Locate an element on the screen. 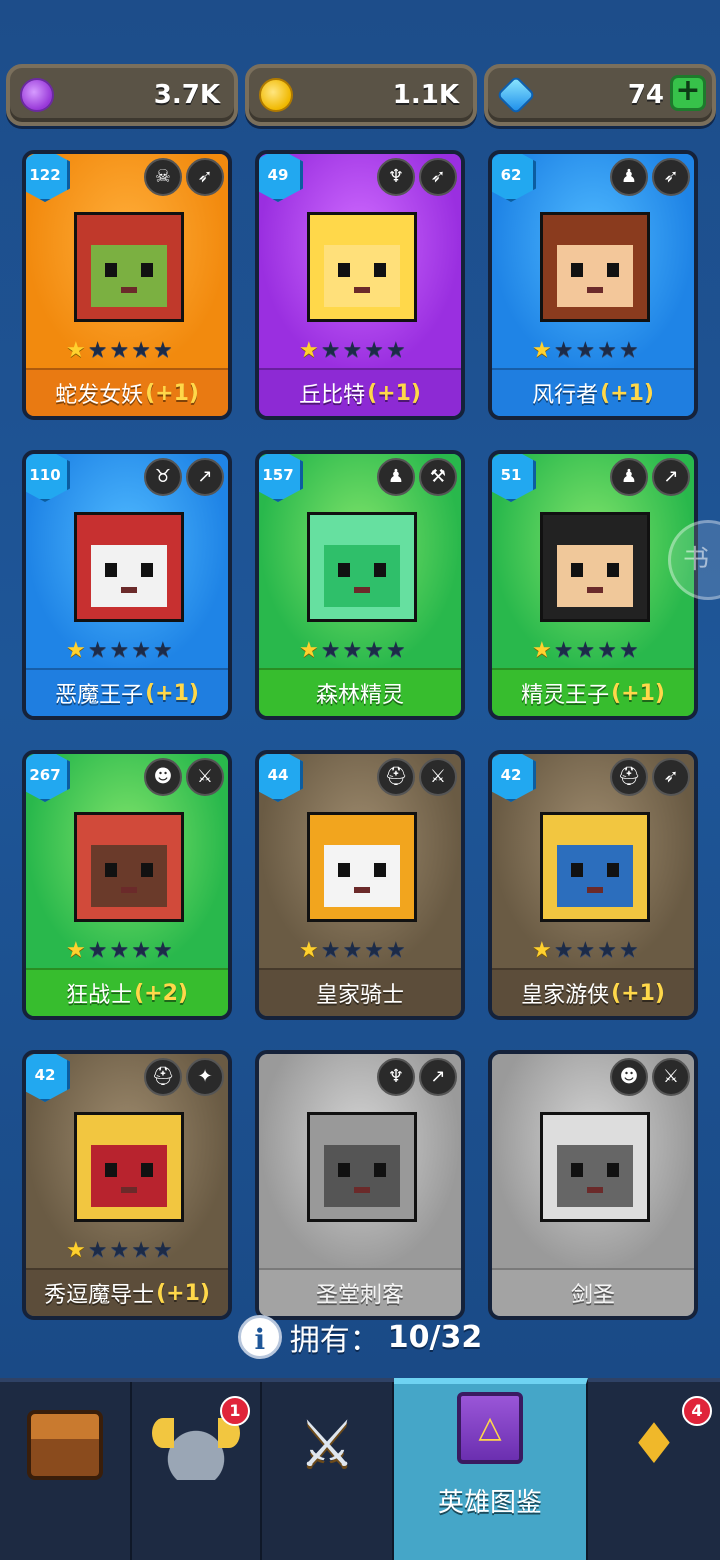 This screenshot has width=720, height=1560. coin-counter: 1.1K is located at coordinates (361, 95).